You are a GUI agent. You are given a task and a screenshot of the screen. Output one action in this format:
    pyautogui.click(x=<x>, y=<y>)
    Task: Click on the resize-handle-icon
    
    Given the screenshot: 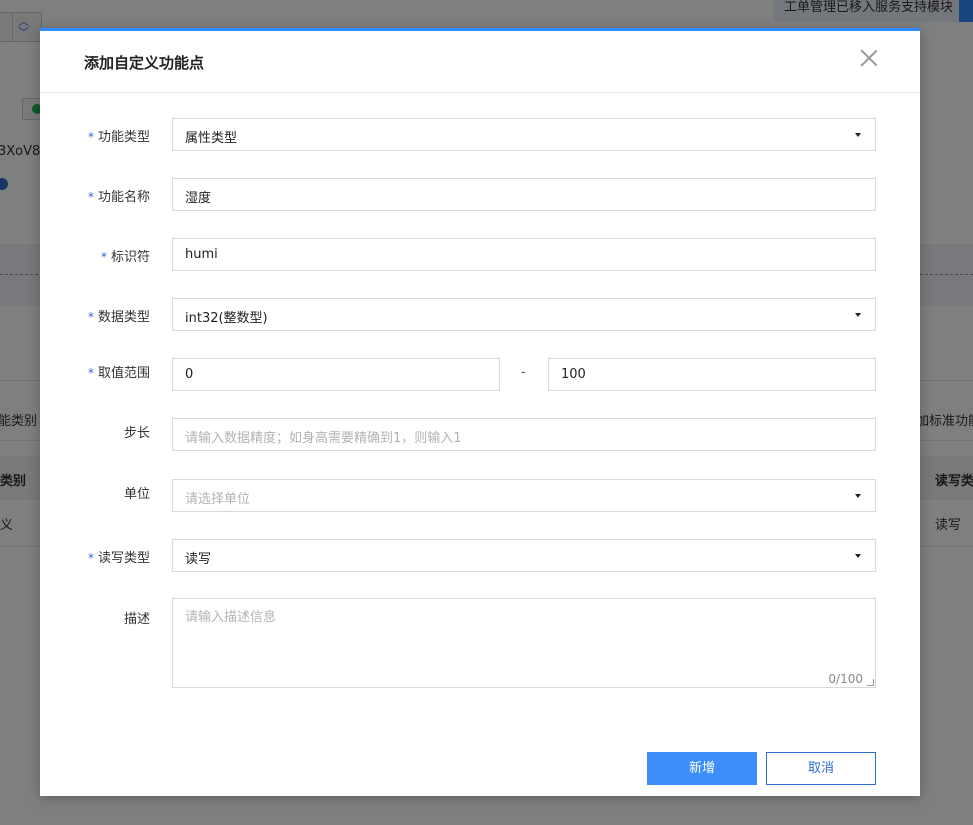 What is the action you would take?
    pyautogui.click(x=870, y=682)
    